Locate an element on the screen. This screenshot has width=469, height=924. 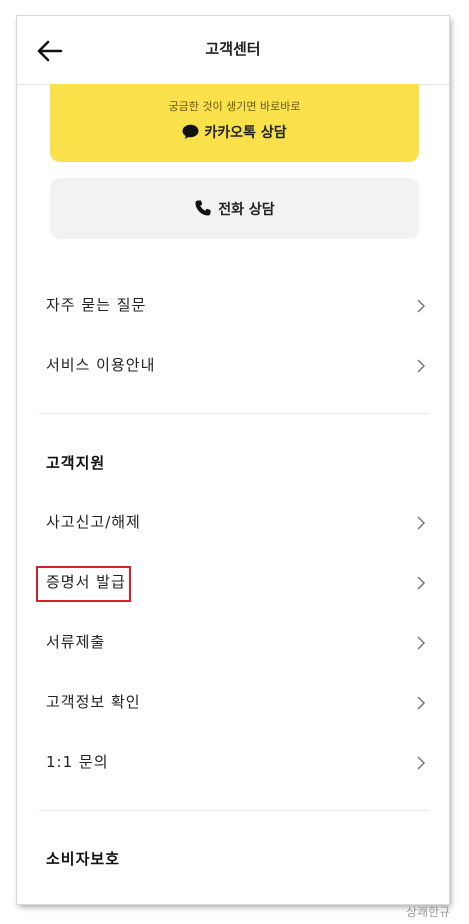
menu-item-accident-report: 사고신고/해제 is located at coordinates (233, 523).